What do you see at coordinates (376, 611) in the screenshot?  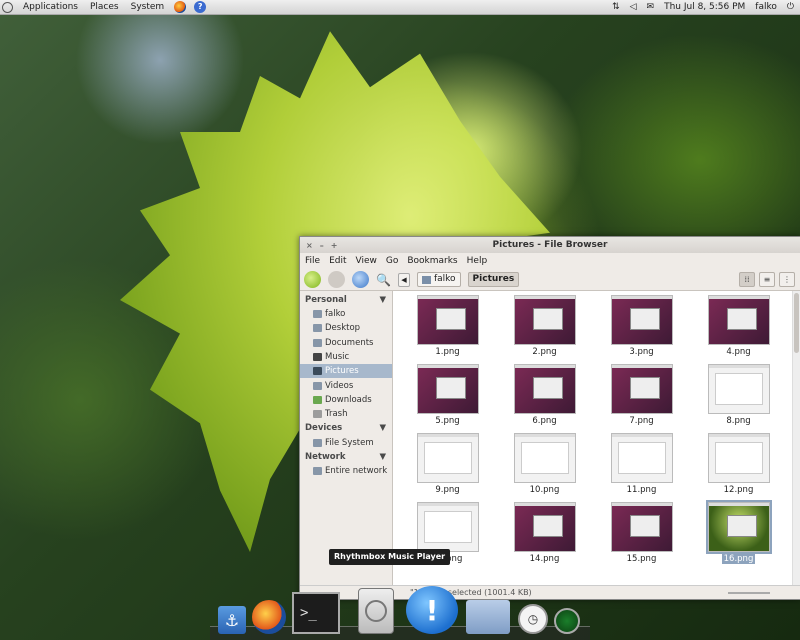 I see `rhythmbox-icon` at bounding box center [376, 611].